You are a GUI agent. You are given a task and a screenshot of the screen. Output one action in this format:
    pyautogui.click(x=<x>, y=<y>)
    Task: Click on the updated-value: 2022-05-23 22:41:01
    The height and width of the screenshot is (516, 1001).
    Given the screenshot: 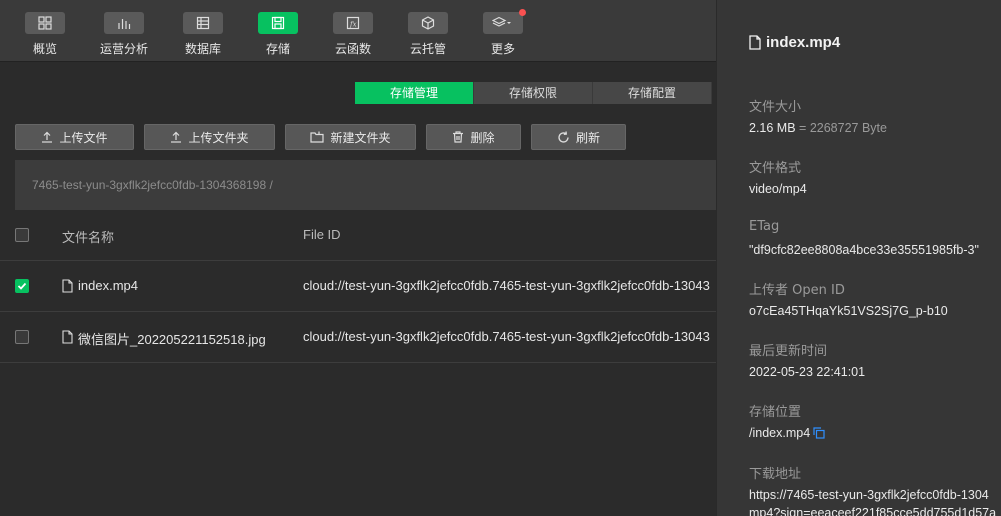 What is the action you would take?
    pyautogui.click(x=807, y=372)
    